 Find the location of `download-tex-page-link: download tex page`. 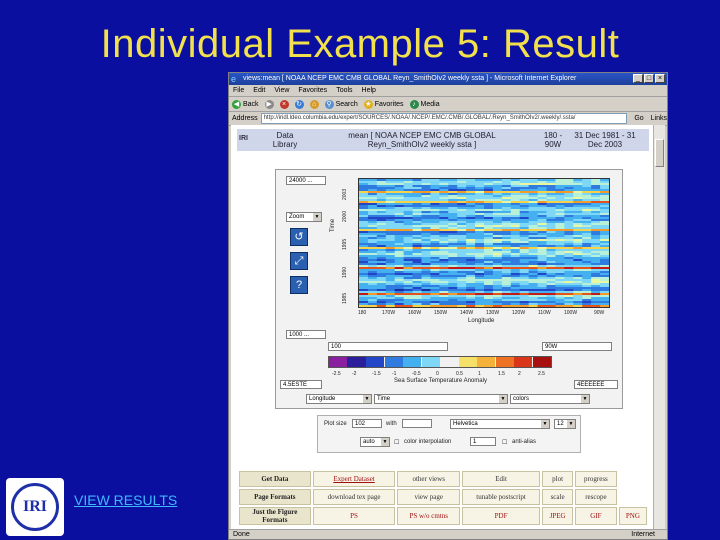

download-tex-page-link: download tex page is located at coordinates (354, 497).